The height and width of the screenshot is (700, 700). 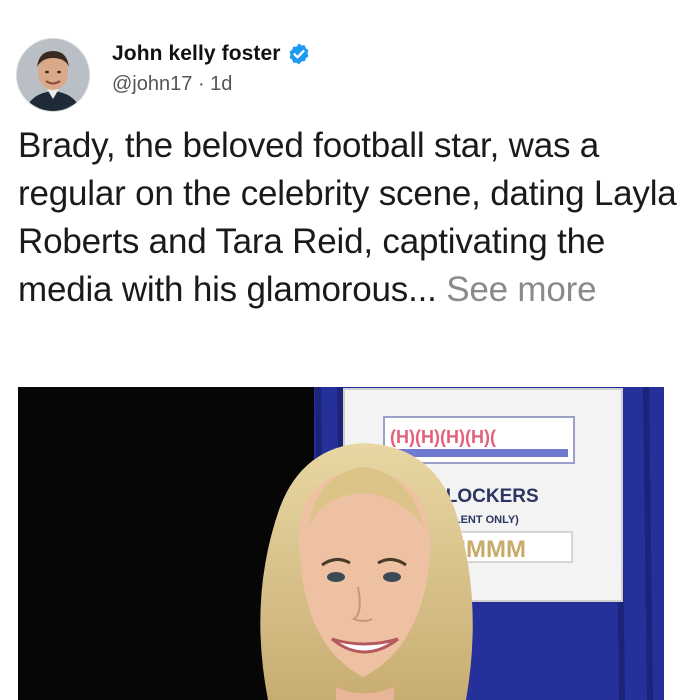 I want to click on svg-text: (H)(H)(H)(H)(, so click(x=443, y=437).